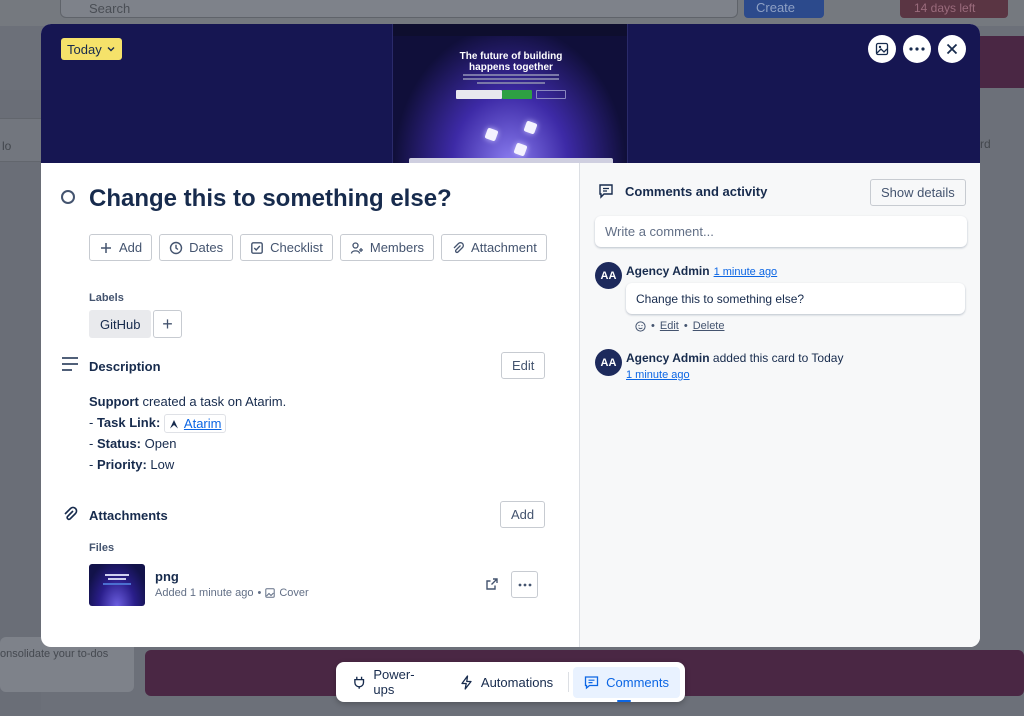 The height and width of the screenshot is (716, 1024). Describe the element at coordinates (954, 9) in the screenshot. I see `trial-badge: 14 days left` at that location.